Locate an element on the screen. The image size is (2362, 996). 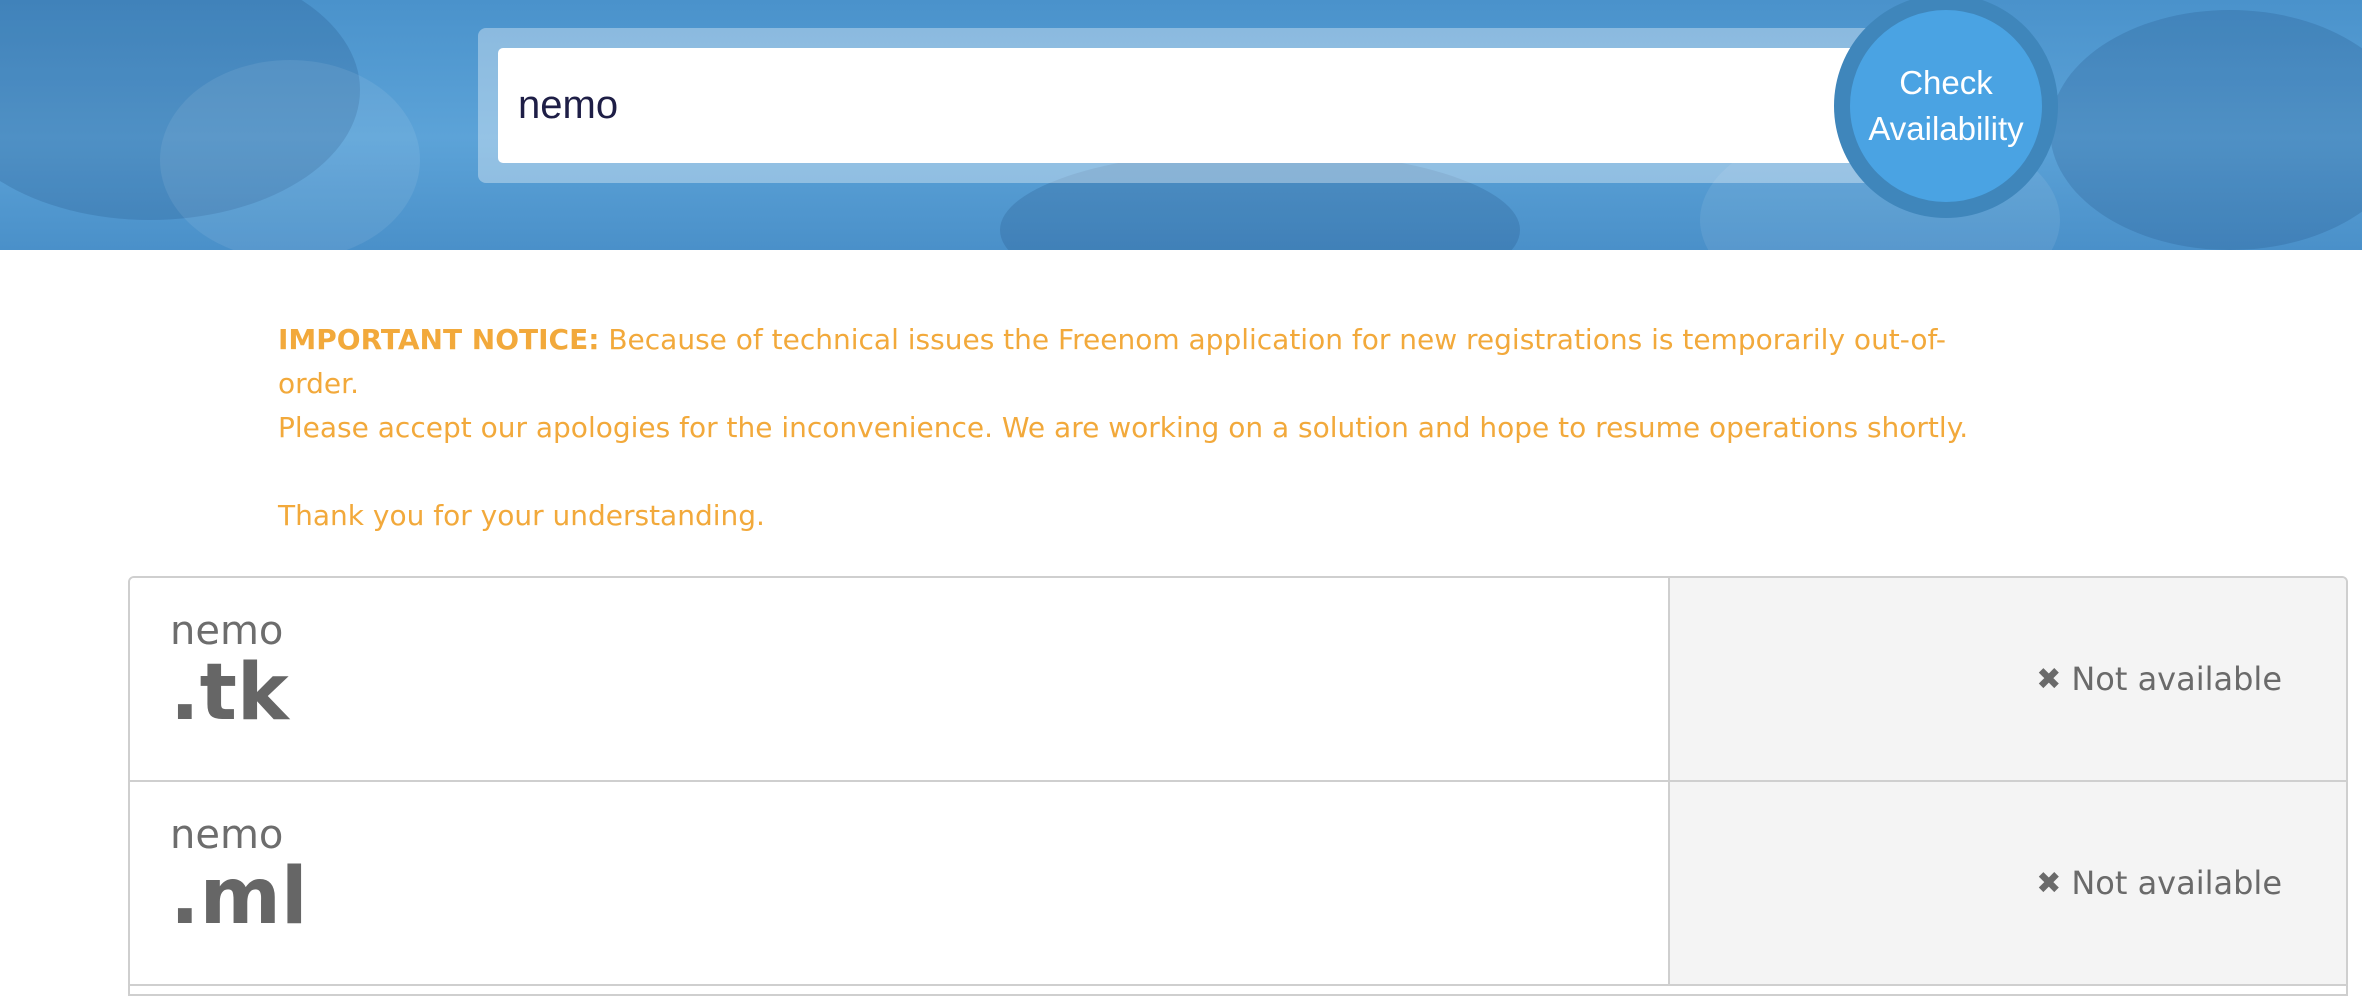
domain-search-input is located at coordinates (1188, 105).